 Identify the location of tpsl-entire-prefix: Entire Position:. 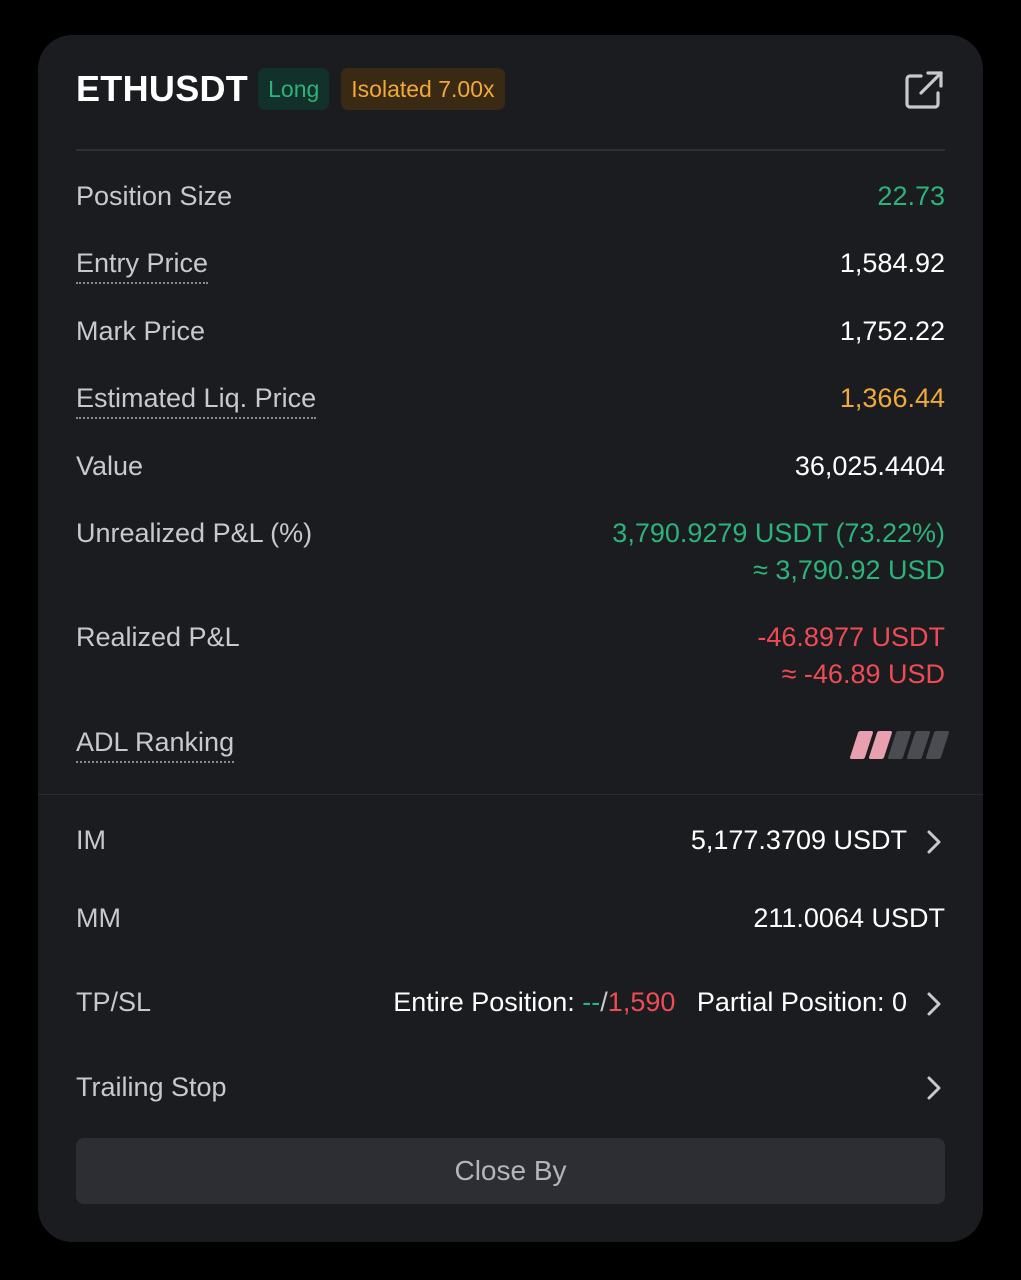
(484, 1002).